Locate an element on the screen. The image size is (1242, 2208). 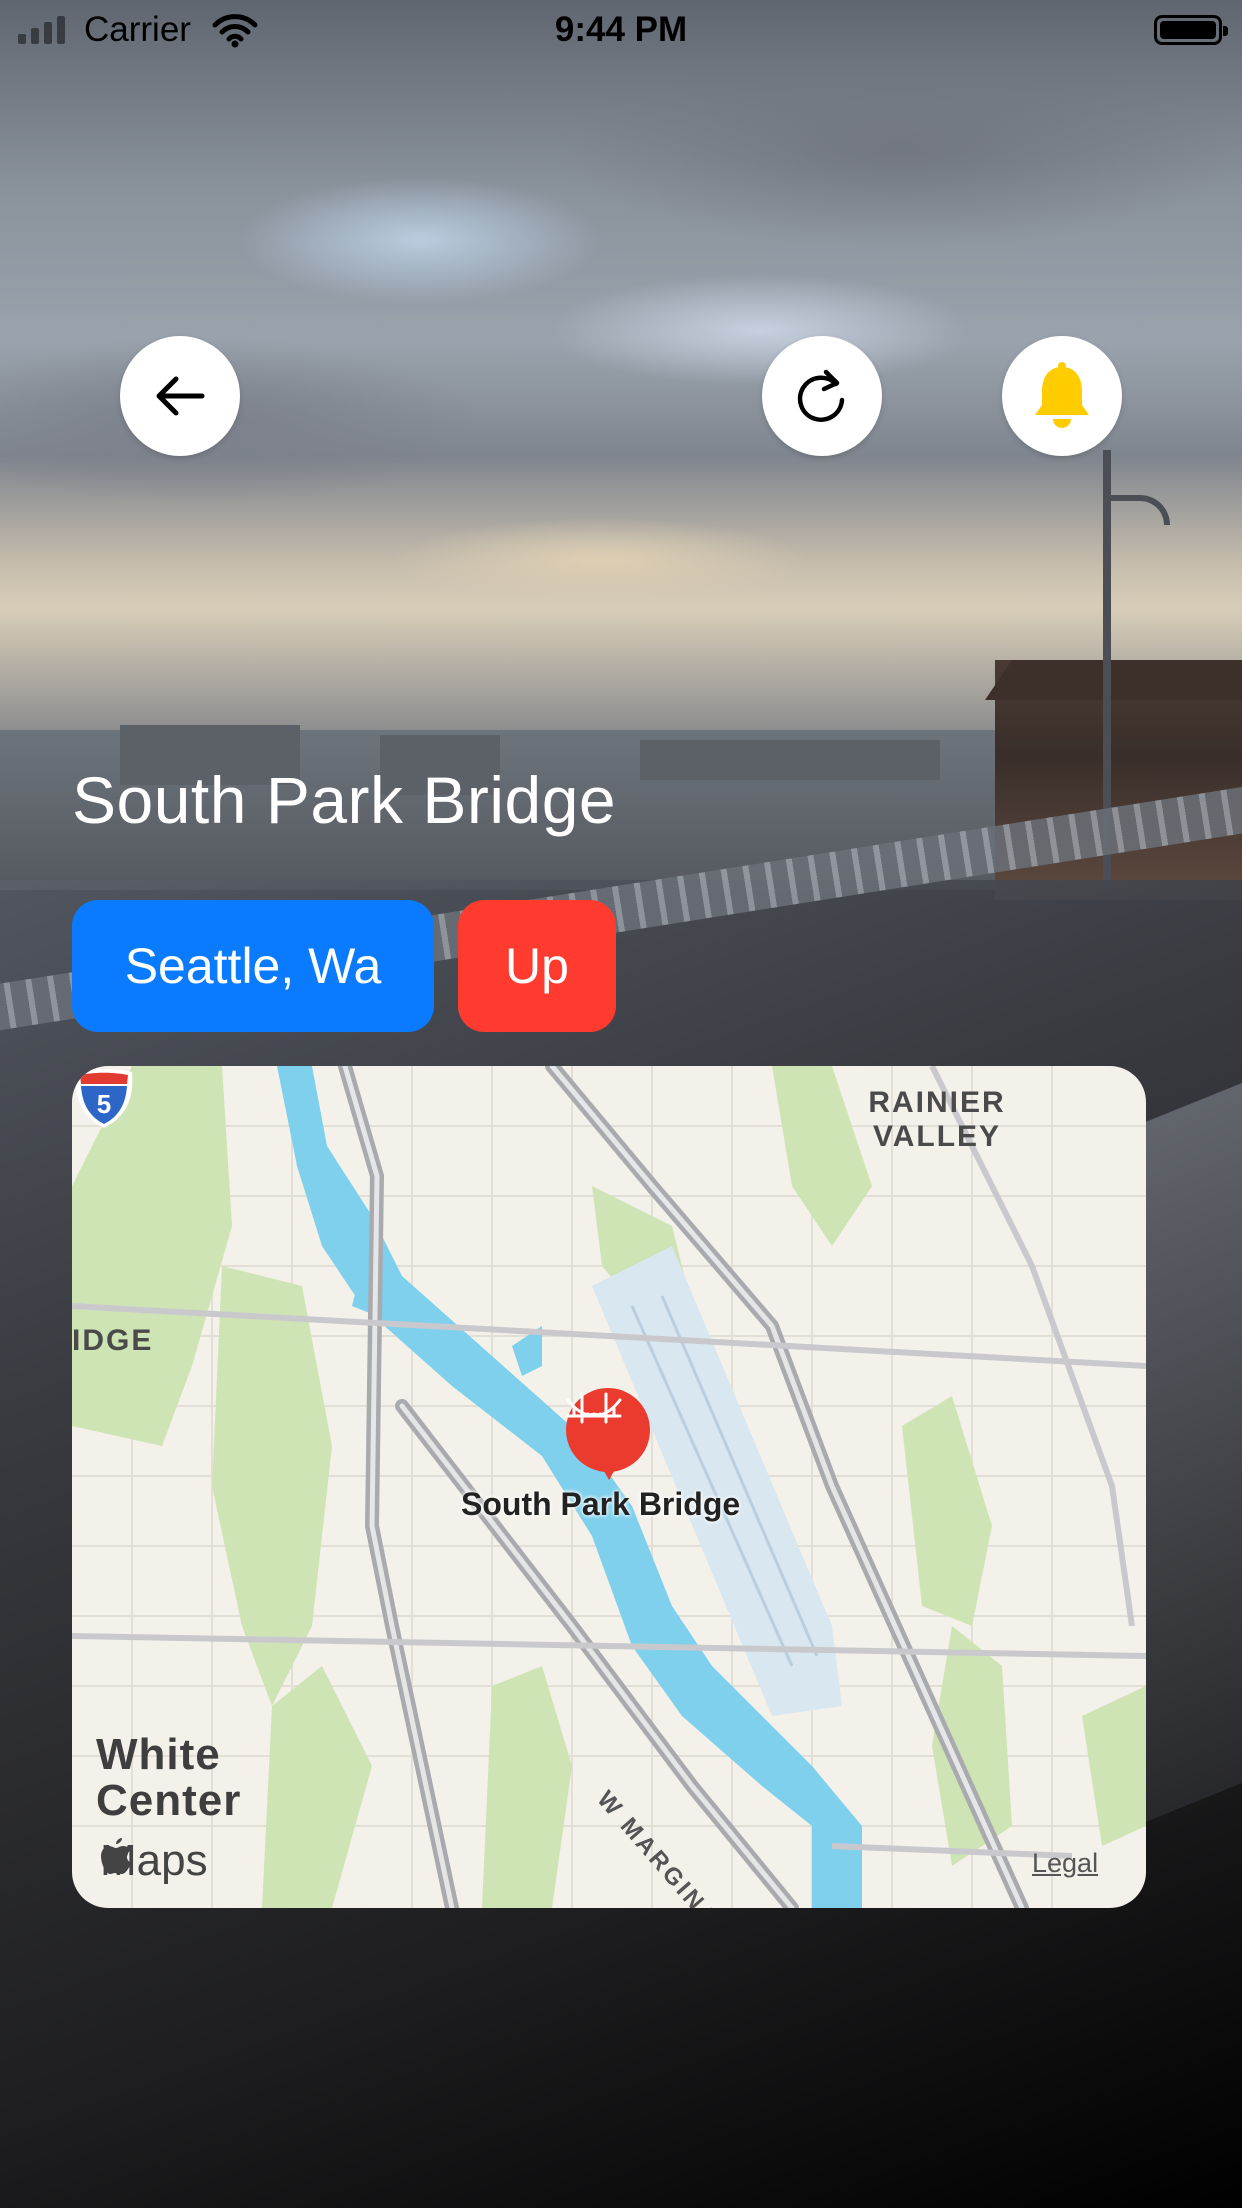
bridge-name: South Park Bridge is located at coordinates (344, 800).